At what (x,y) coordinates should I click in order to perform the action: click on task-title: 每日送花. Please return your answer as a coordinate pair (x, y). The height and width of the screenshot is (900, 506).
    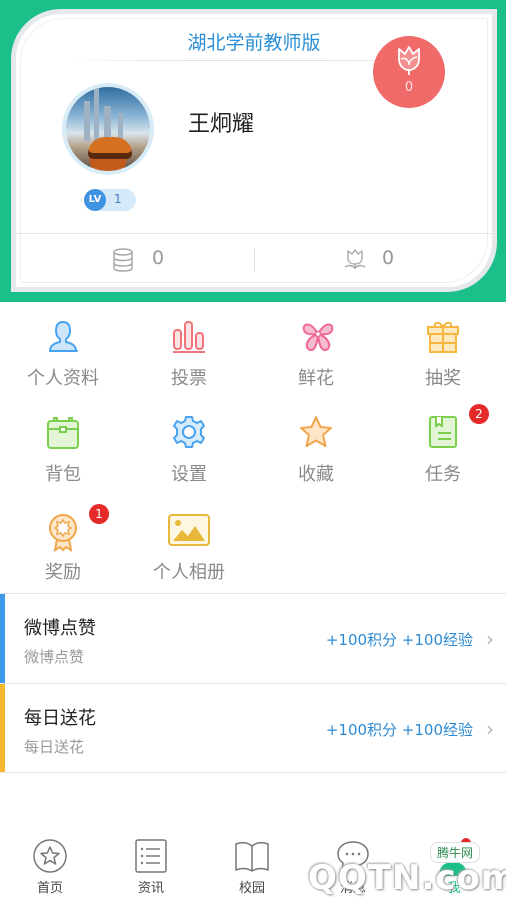
    Looking at the image, I should click on (60, 718).